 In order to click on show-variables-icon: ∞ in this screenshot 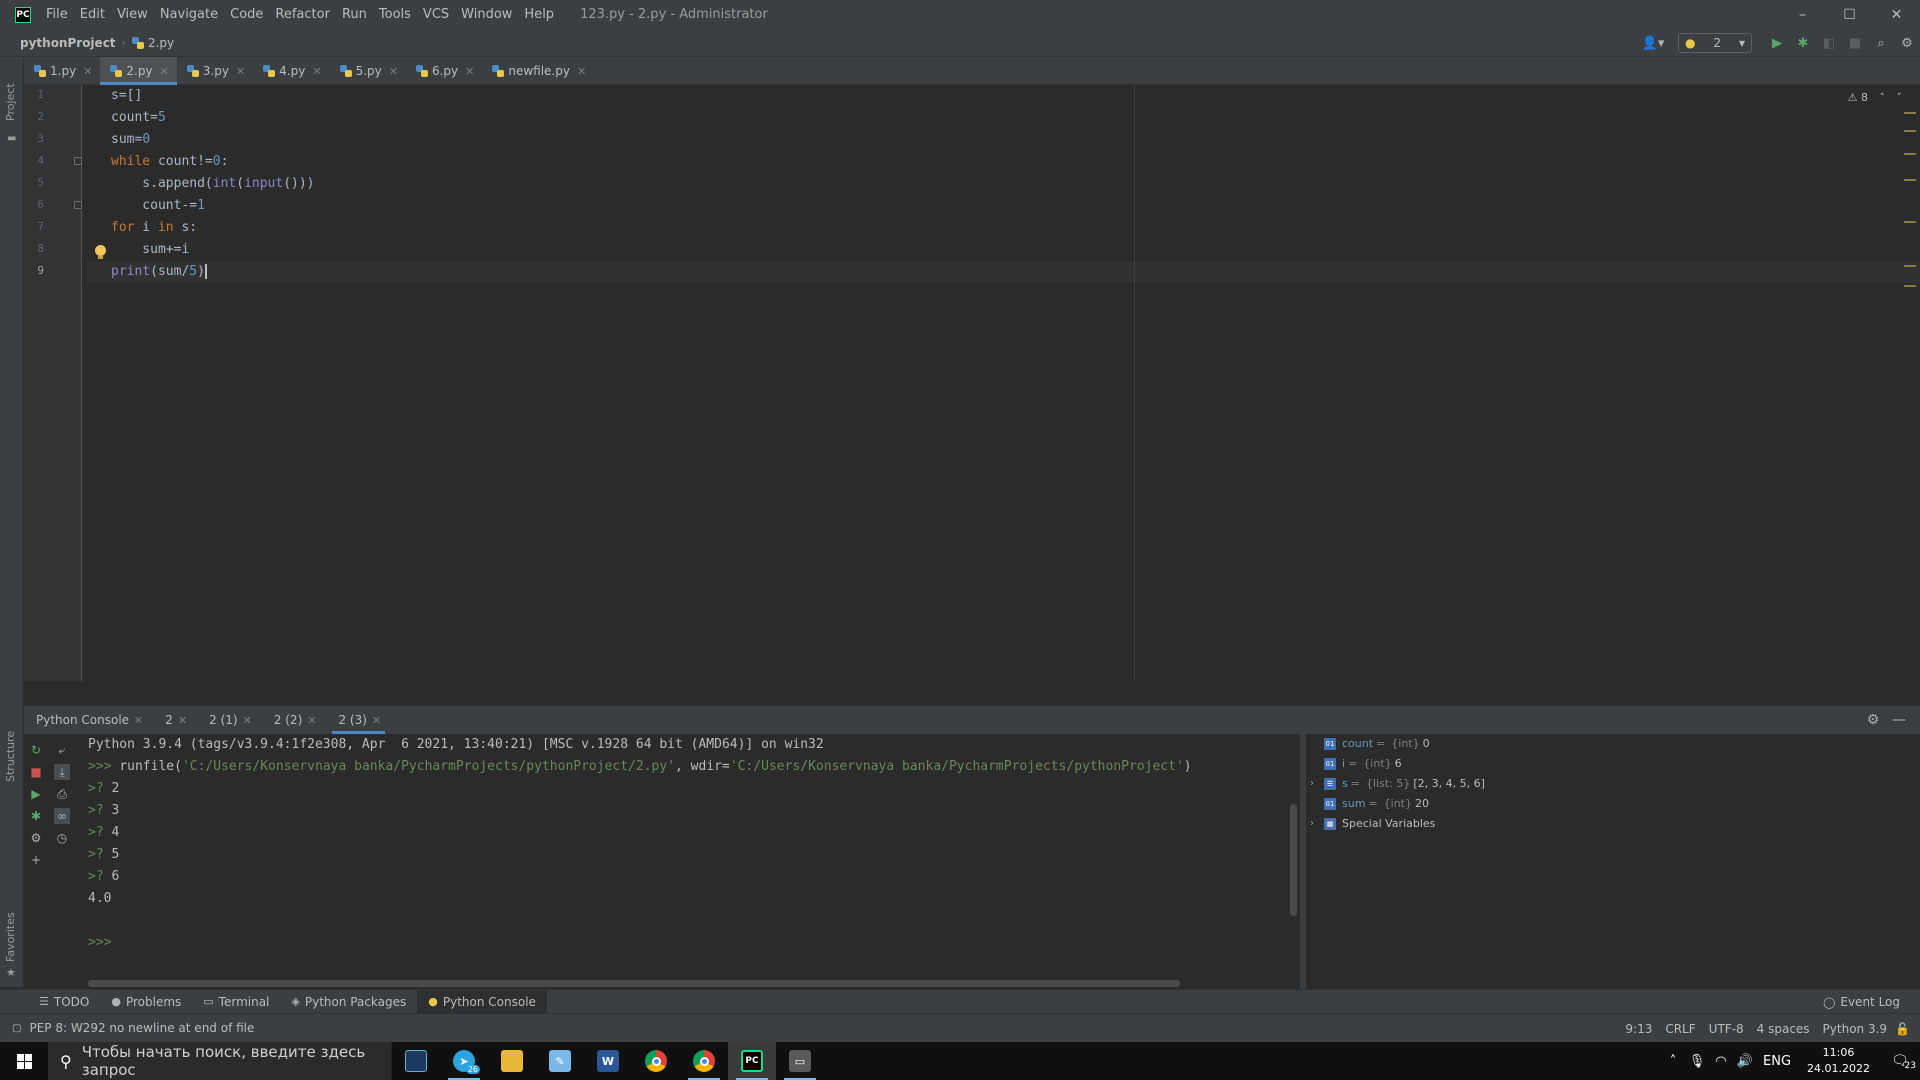, I will do `click(62, 816)`.